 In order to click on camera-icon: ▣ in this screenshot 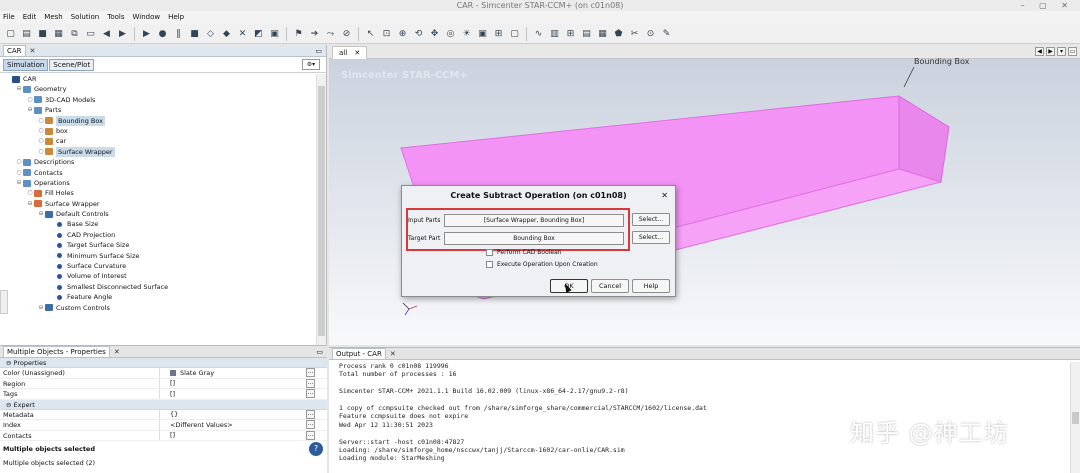, I will do `click(482, 33)`.